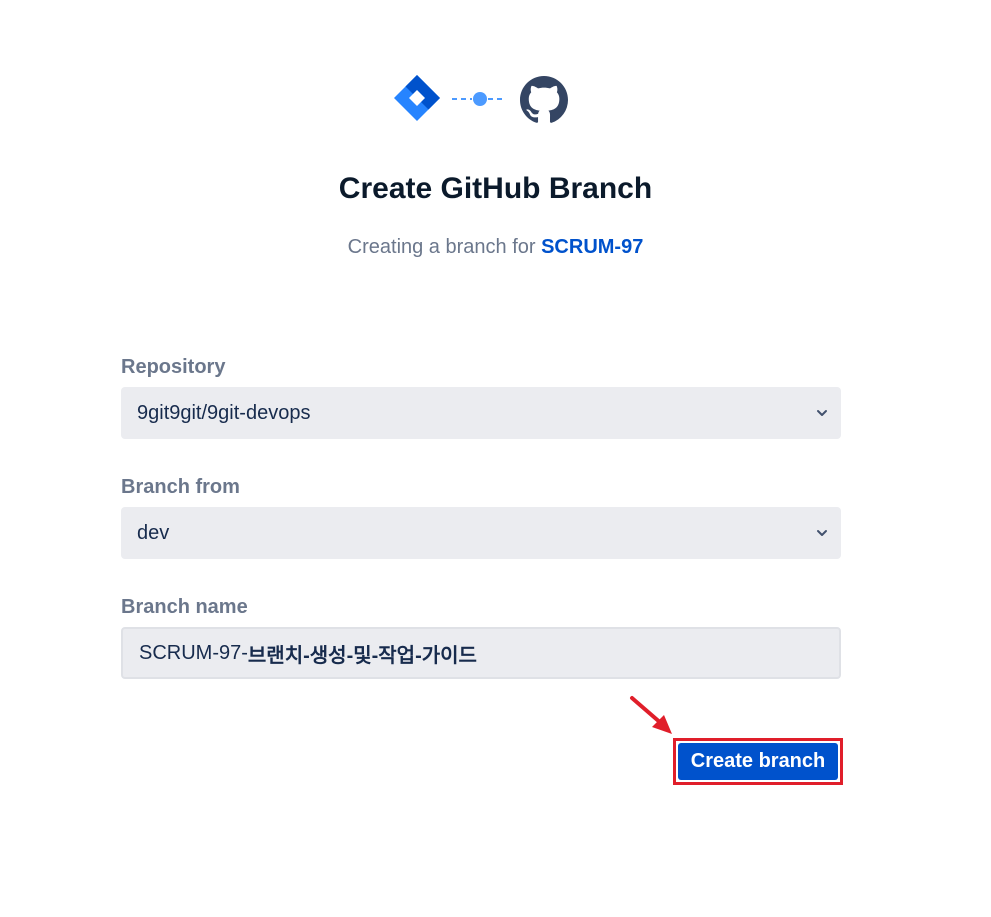 The image size is (991, 917). I want to click on subtitle-text: Creating a branch for, so click(444, 247).